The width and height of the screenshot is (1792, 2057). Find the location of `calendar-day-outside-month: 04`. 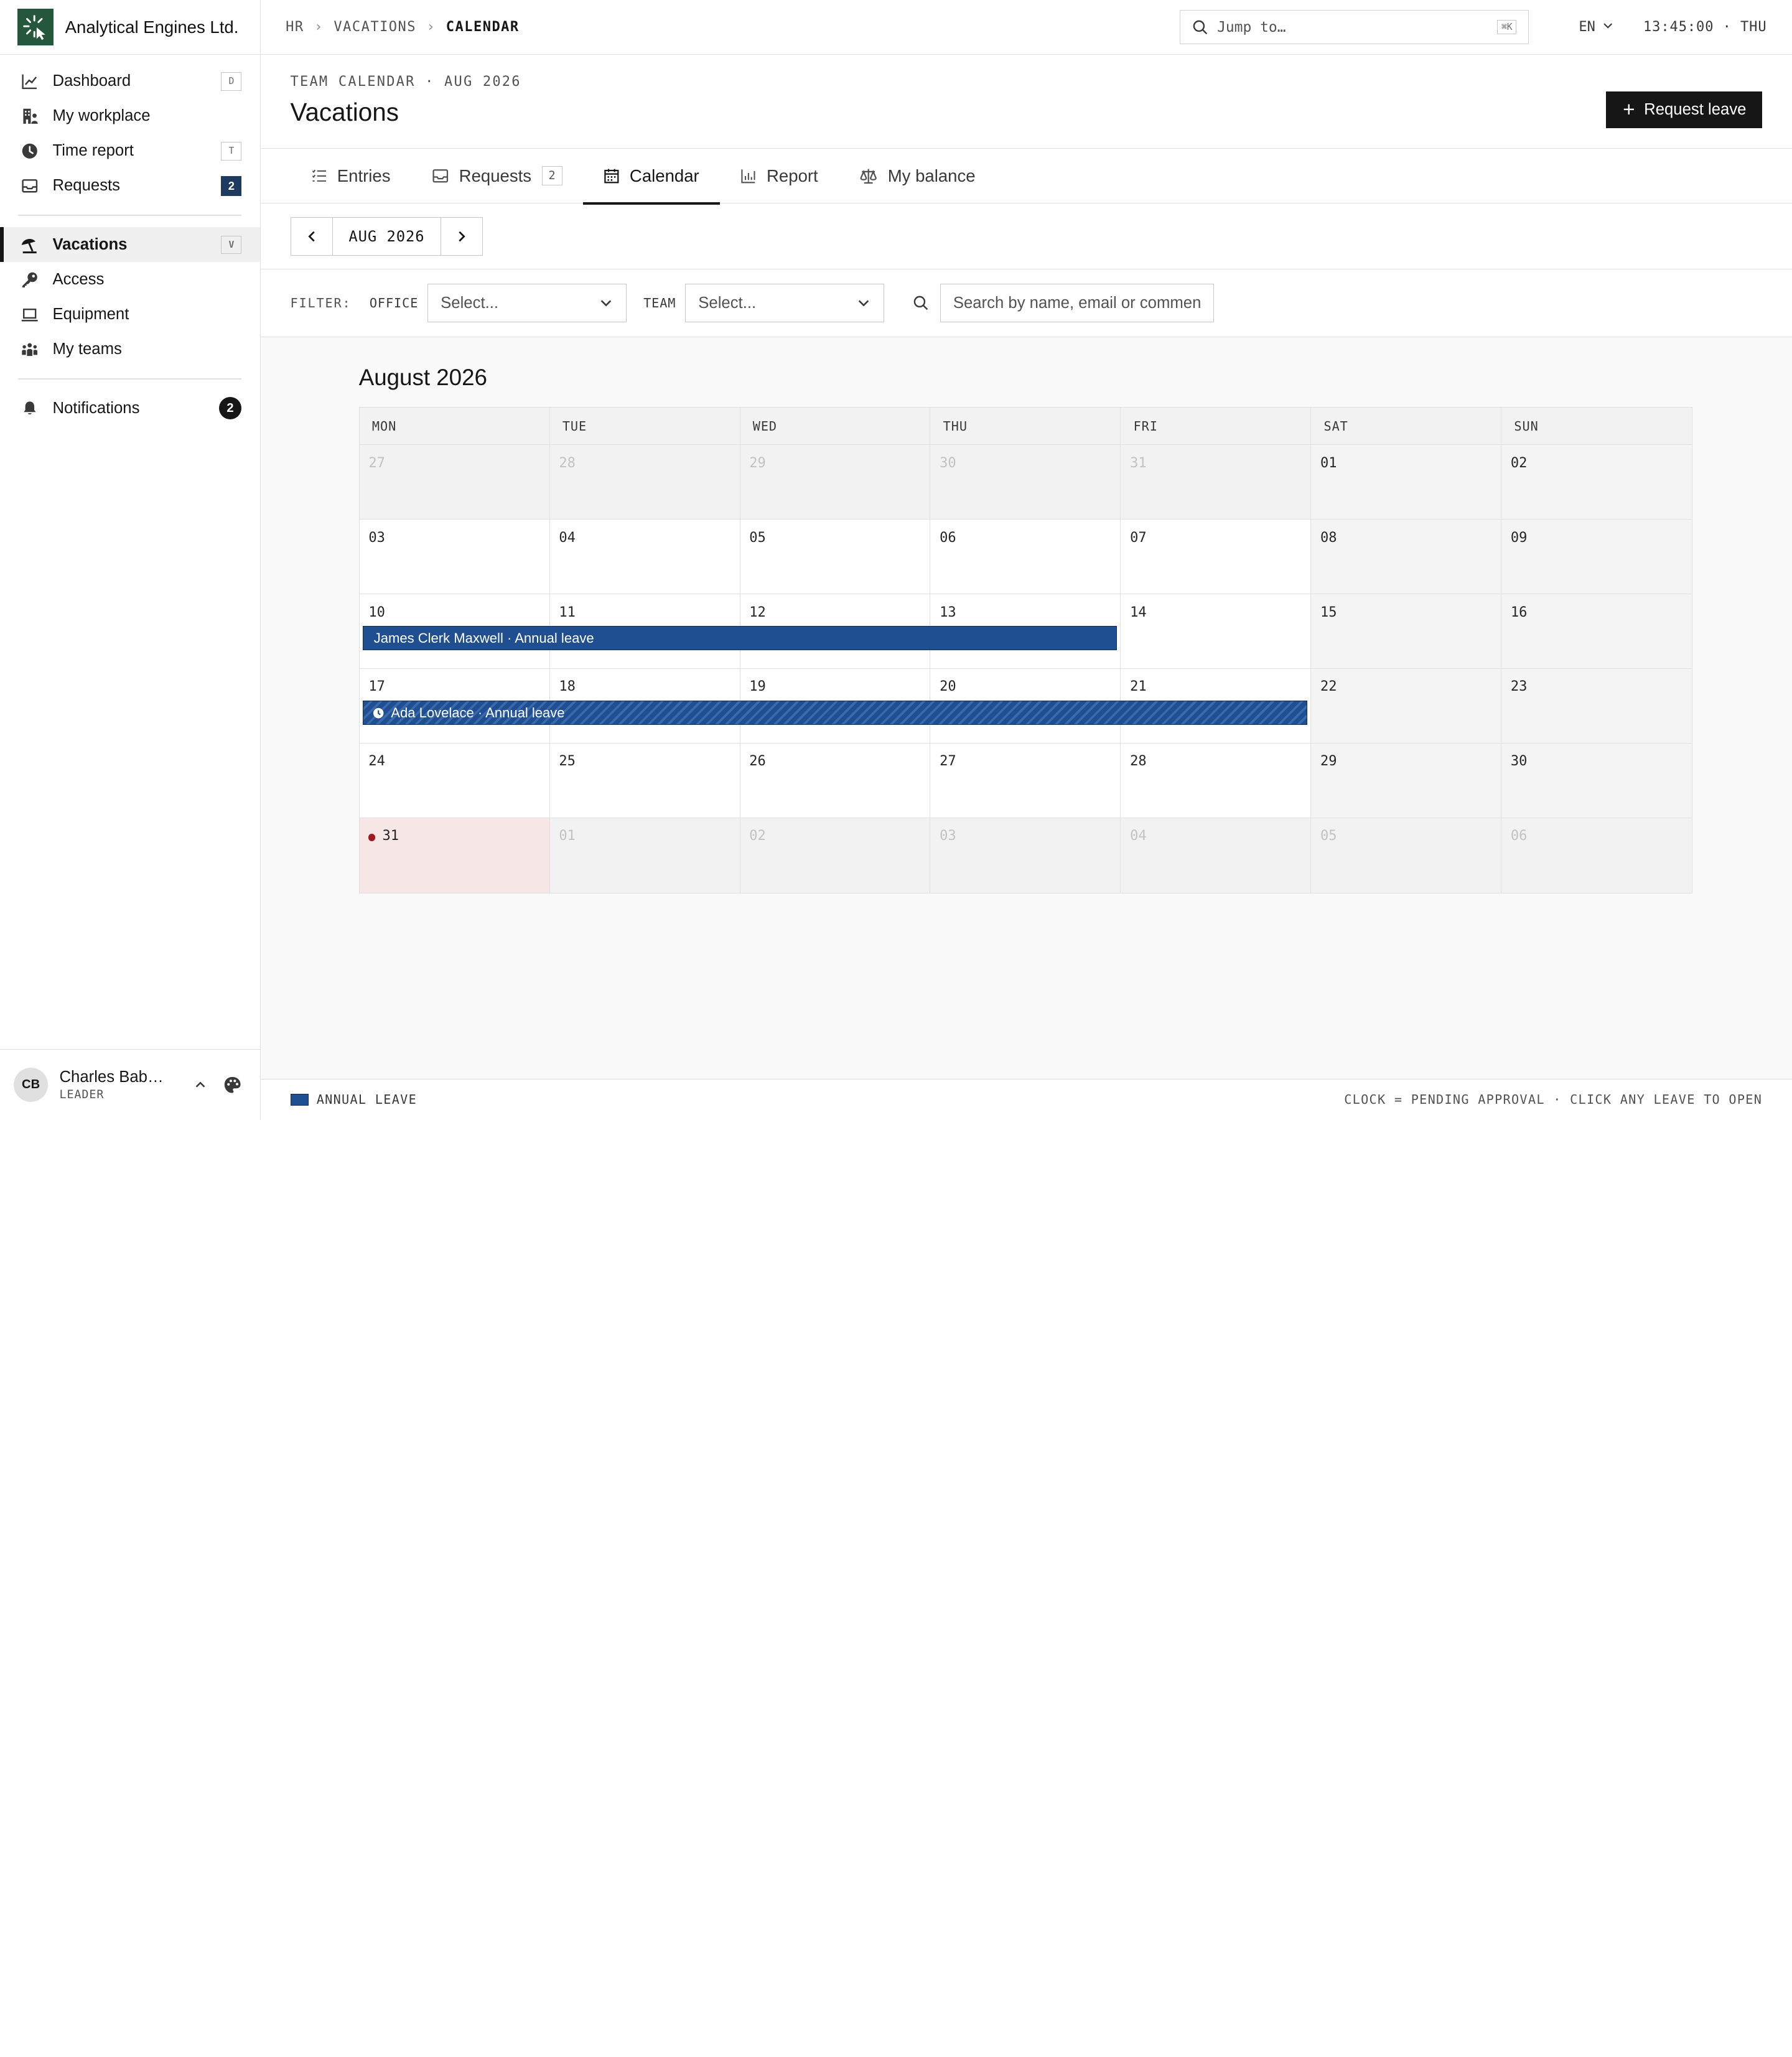

calendar-day-outside-month: 04 is located at coordinates (1216, 855).